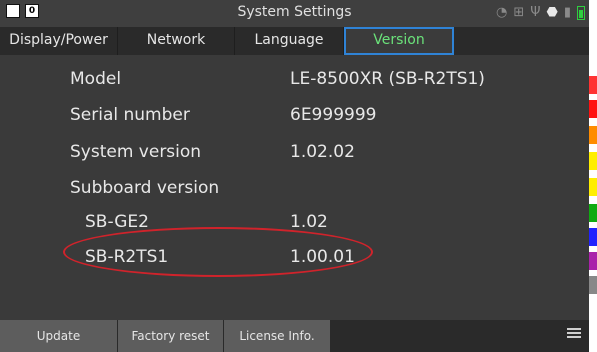  What do you see at coordinates (136, 152) in the screenshot?
I see `system-version-label: System version` at bounding box center [136, 152].